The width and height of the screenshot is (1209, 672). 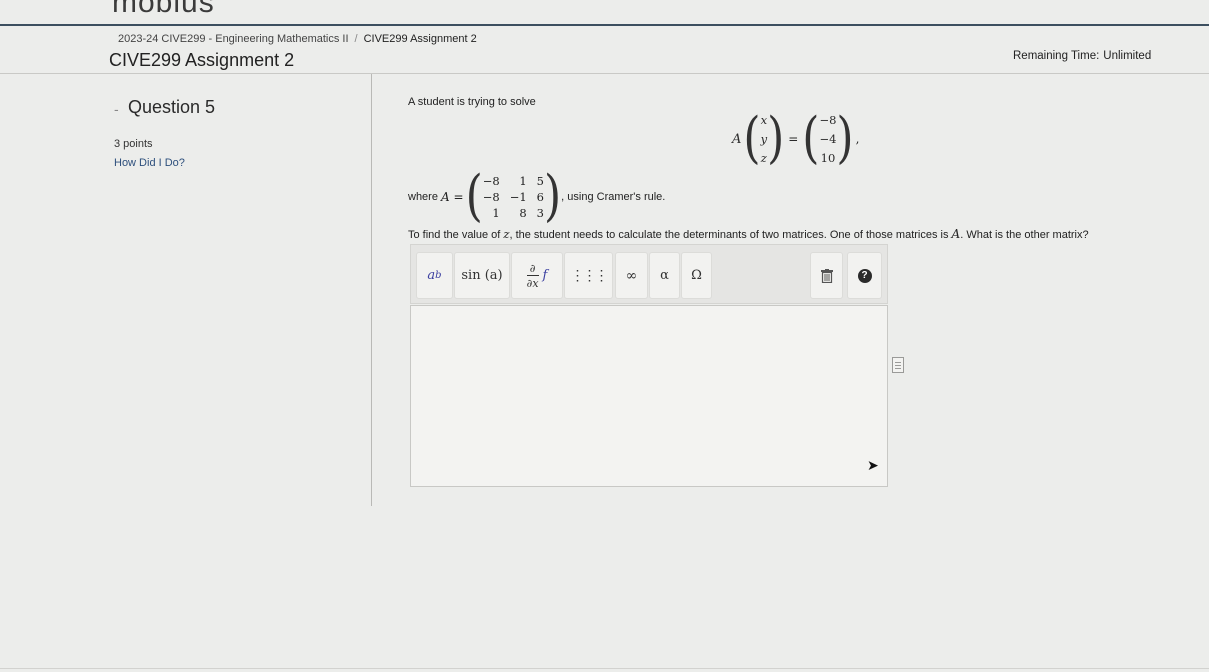 I want to click on breadcrumb-current: CIVE299 Assignment 2, so click(x=420, y=39).